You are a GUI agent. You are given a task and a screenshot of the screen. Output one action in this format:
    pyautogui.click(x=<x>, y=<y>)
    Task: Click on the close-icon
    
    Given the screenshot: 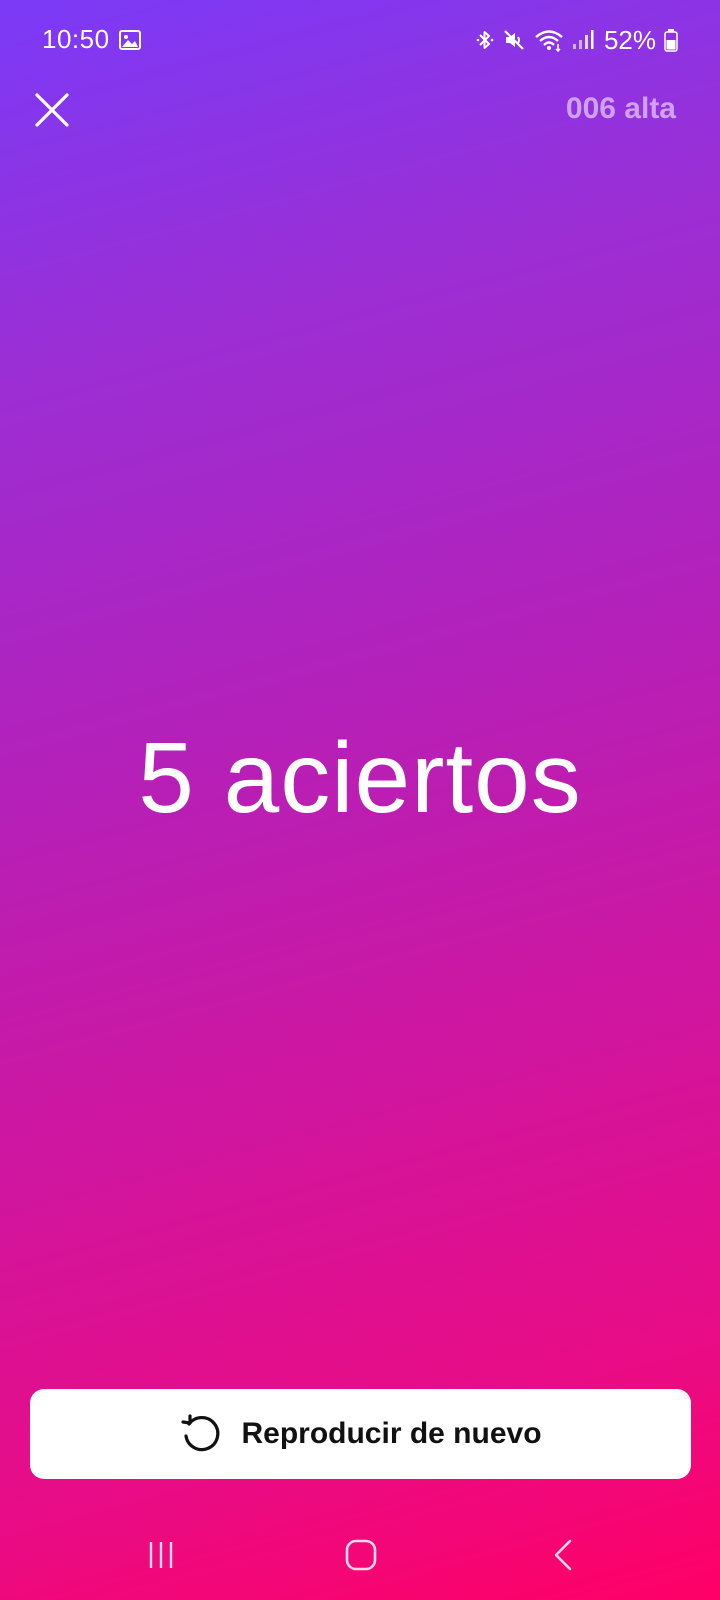 What is the action you would take?
    pyautogui.click(x=52, y=110)
    